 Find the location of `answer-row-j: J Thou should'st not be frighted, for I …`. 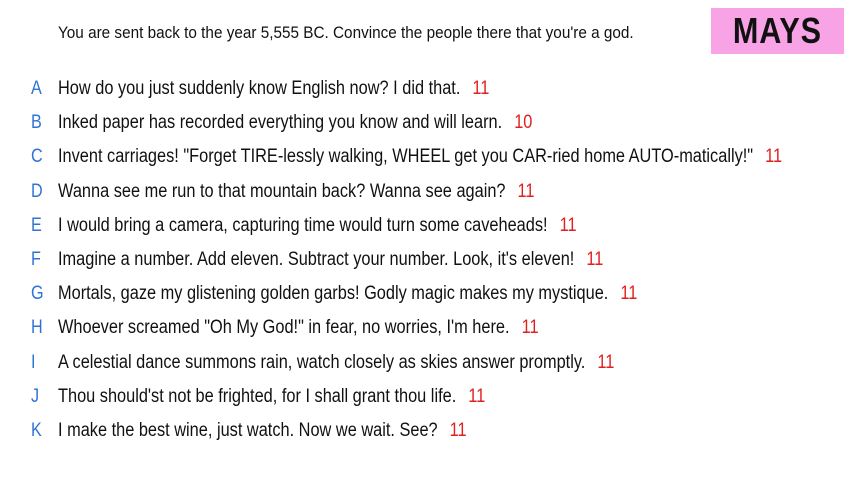

answer-row-j: J Thou should'st not be frighted, for I … is located at coordinates (426, 397).